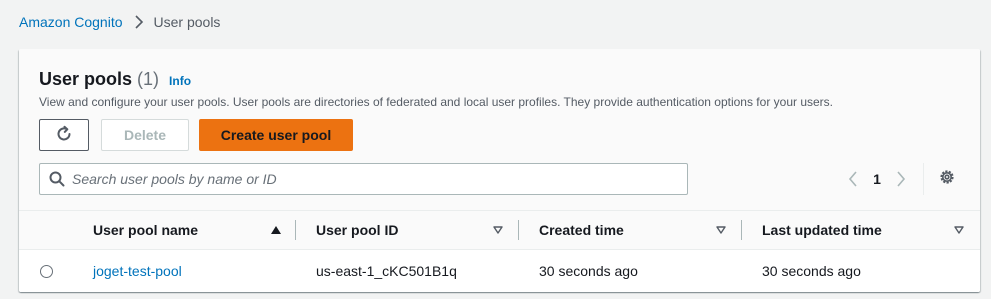 This screenshot has height=299, width=991. Describe the element at coordinates (145, 135) in the screenshot. I see `delete-button: Delete` at that location.